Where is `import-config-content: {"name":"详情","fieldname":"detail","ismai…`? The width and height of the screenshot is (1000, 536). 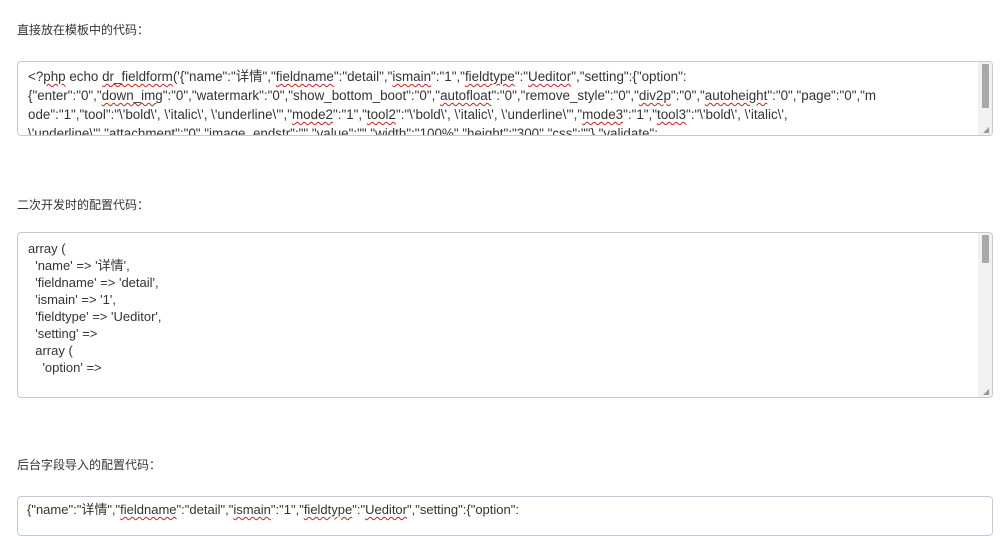
import-config-content: {"name":"详情","fieldname":"detail","ismai… is located at coordinates (497, 516).